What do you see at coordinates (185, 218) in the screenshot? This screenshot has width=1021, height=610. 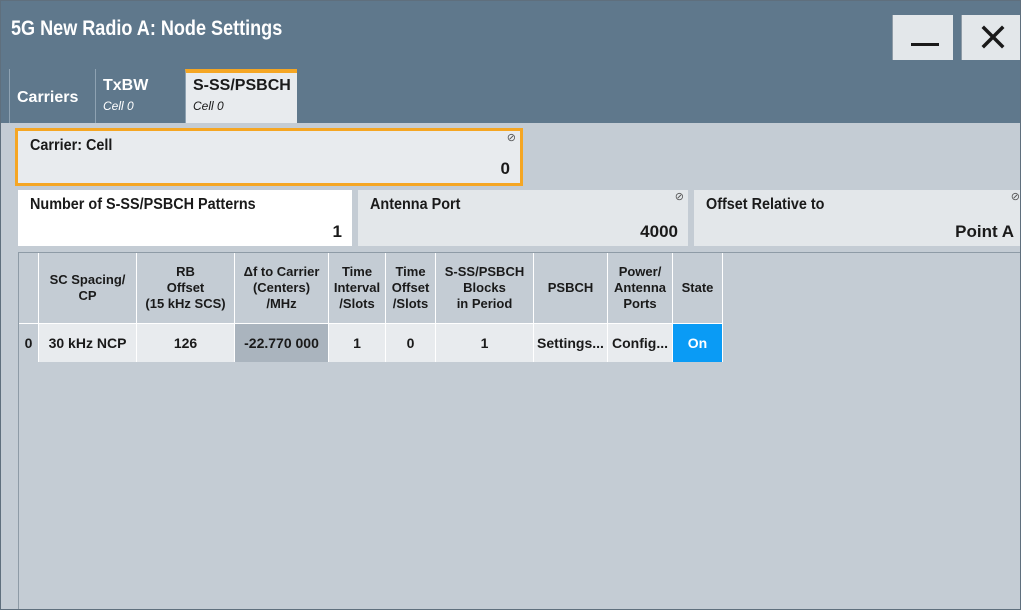 I see `num-patterns-field: Number of S-SS/PSBCH Patterns 1` at bounding box center [185, 218].